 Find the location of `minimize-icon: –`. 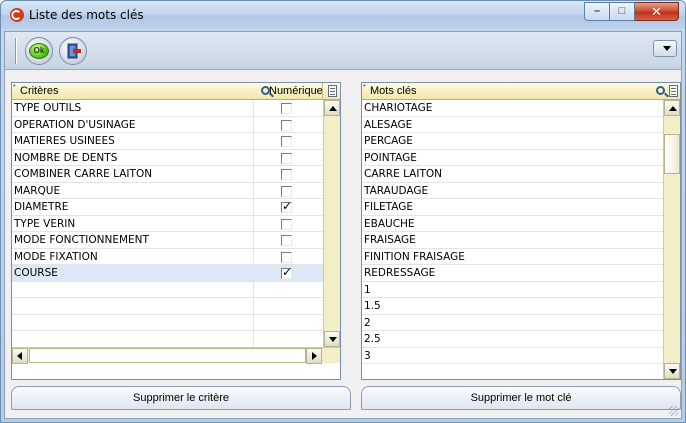

minimize-icon: – is located at coordinates (597, 11).